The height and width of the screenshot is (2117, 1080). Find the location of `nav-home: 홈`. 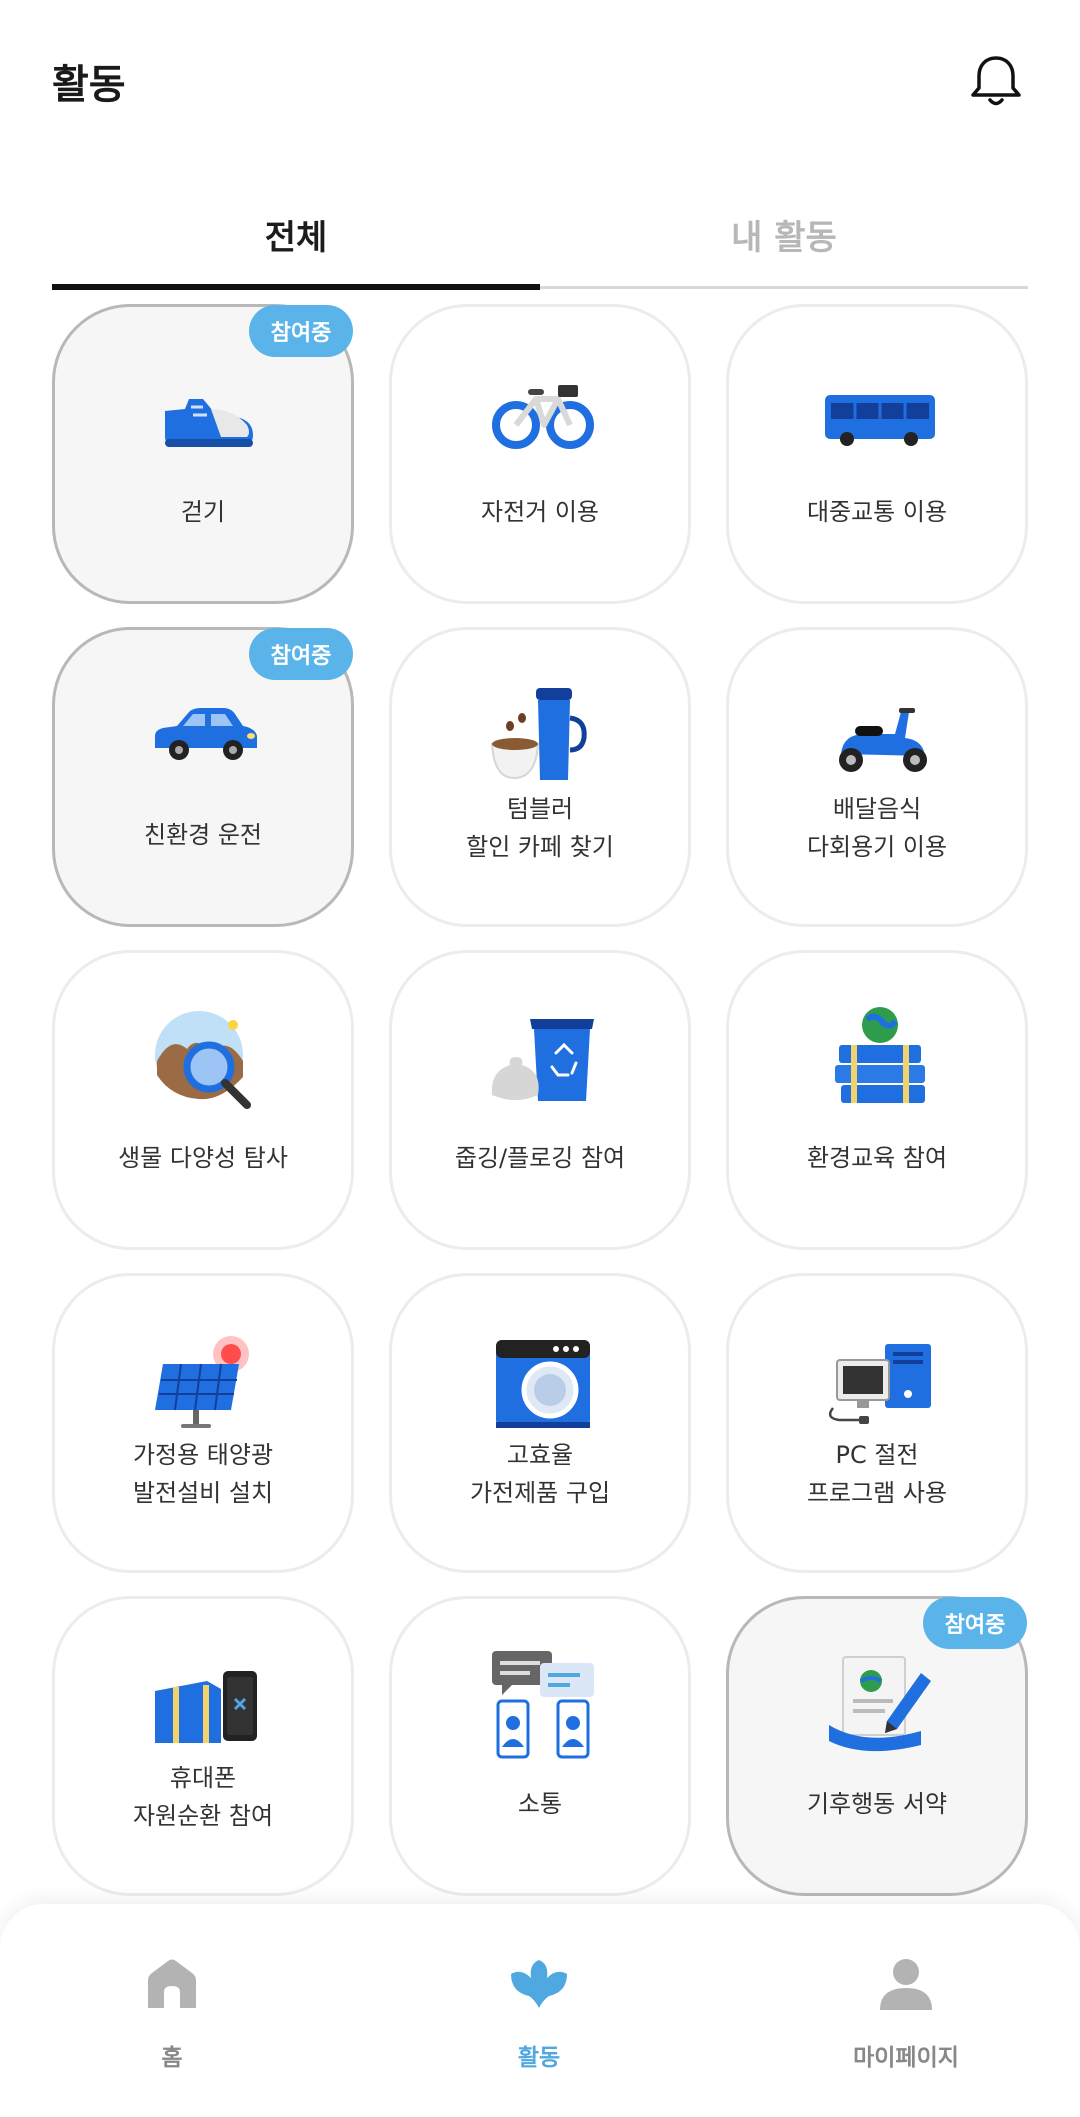

nav-home: 홈 is located at coordinates (172, 1989).